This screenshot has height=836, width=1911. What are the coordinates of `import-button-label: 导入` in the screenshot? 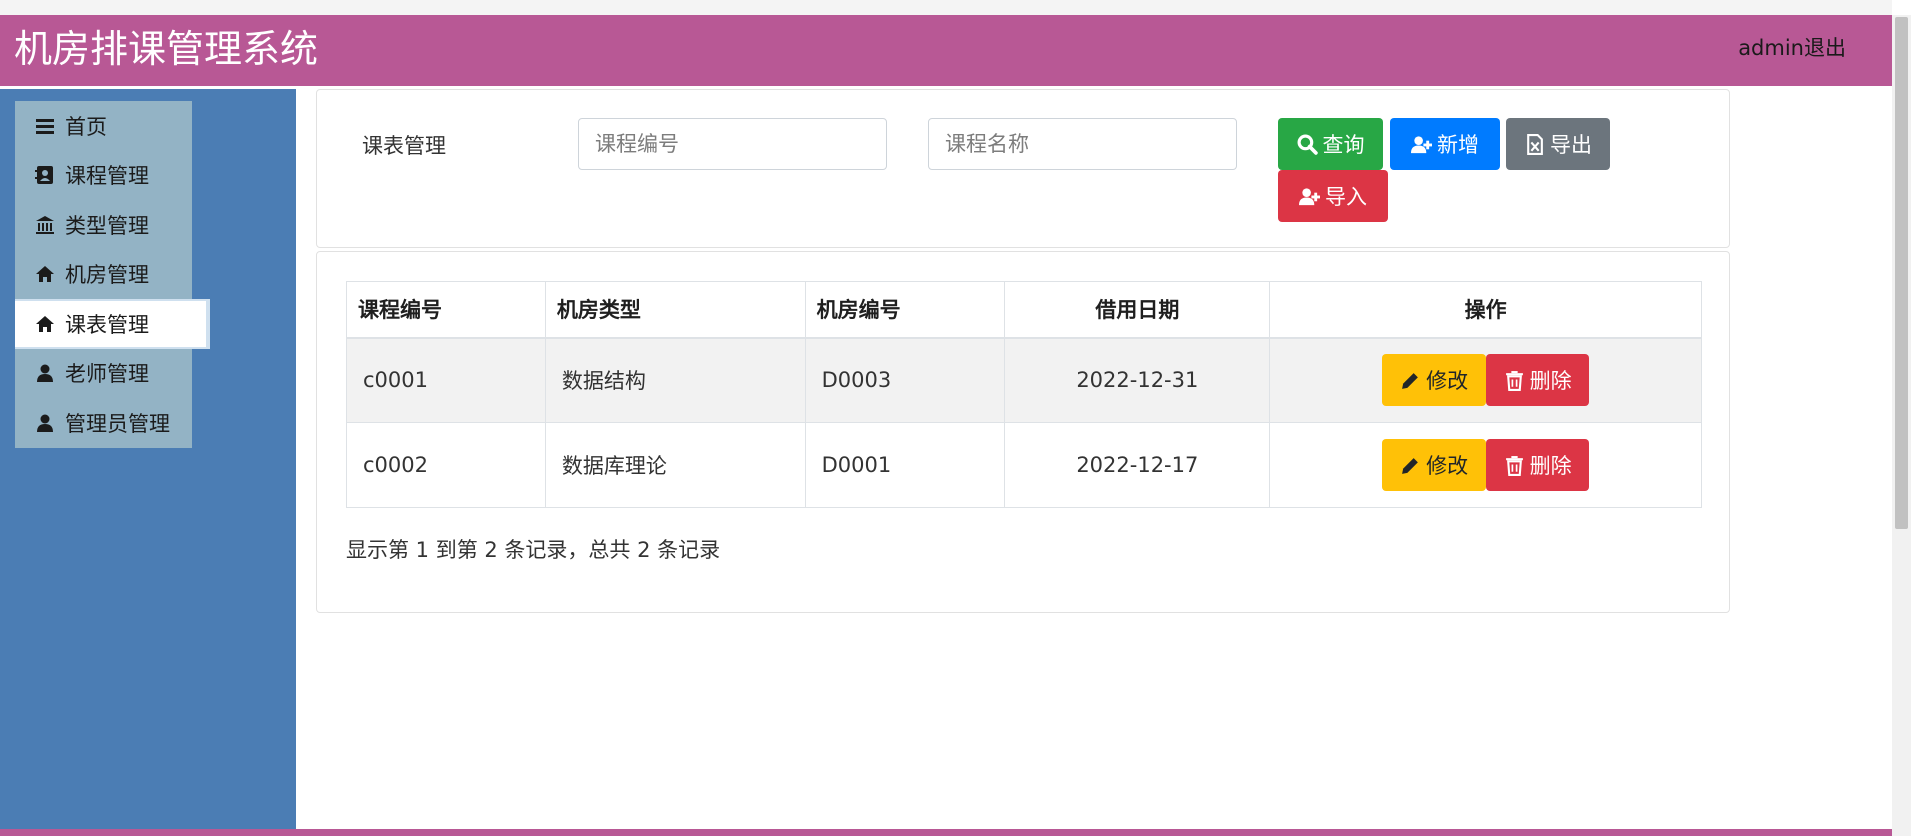 It's located at (1346, 197).